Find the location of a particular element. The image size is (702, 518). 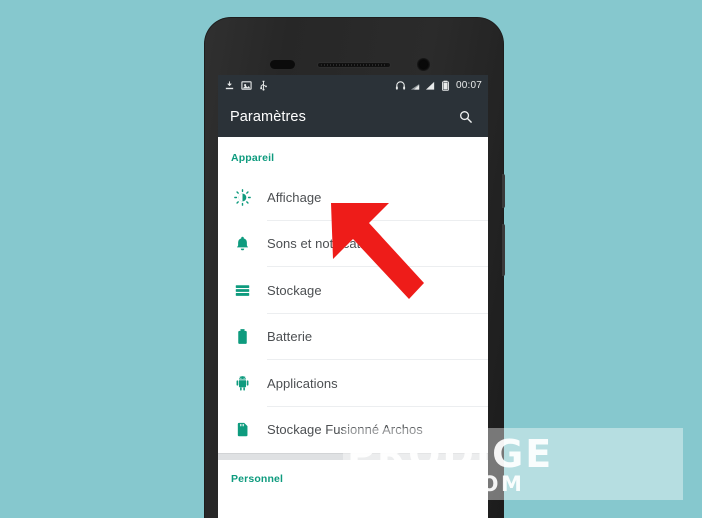

volume-button is located at coordinates (503, 250).